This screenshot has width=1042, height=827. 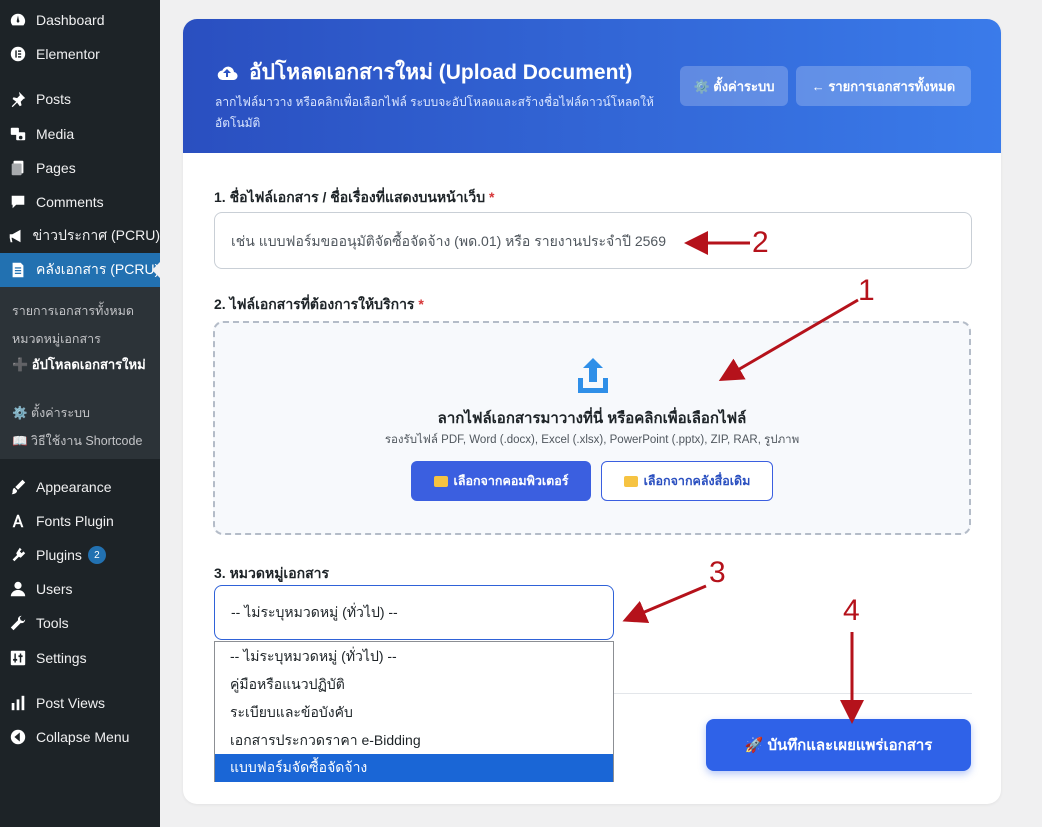 What do you see at coordinates (18, 737) in the screenshot?
I see `collapse-icon` at bounding box center [18, 737].